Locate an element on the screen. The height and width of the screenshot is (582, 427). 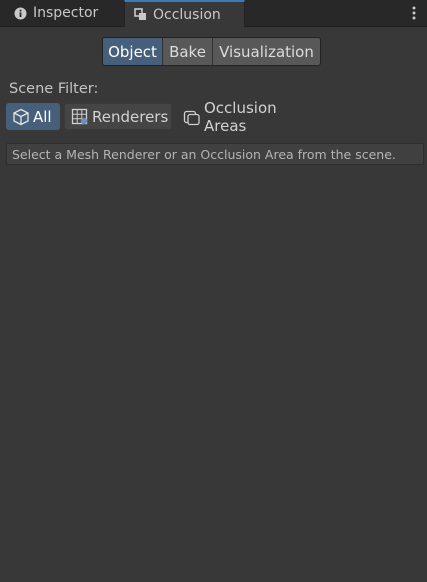
cube-icon is located at coordinates (21, 117).